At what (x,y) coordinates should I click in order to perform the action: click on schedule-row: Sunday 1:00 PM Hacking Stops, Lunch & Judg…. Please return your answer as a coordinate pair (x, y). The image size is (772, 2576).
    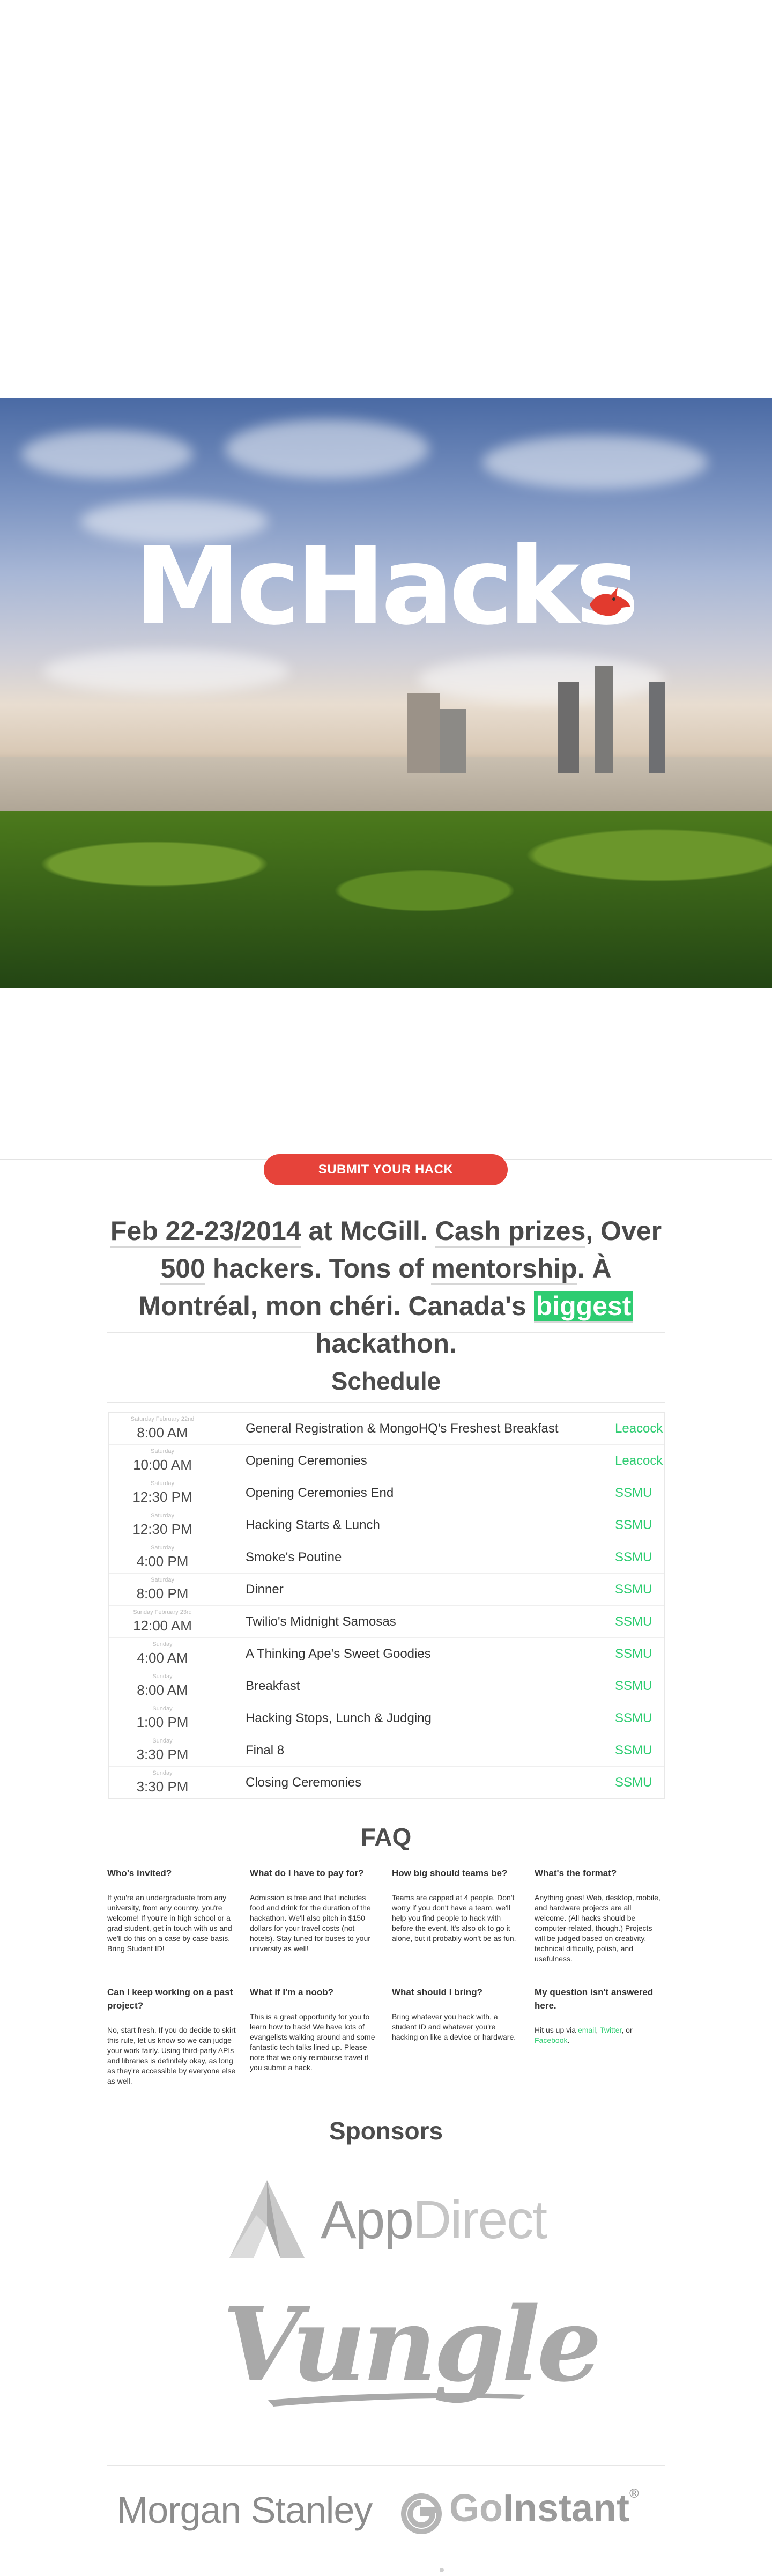
    Looking at the image, I should click on (386, 1718).